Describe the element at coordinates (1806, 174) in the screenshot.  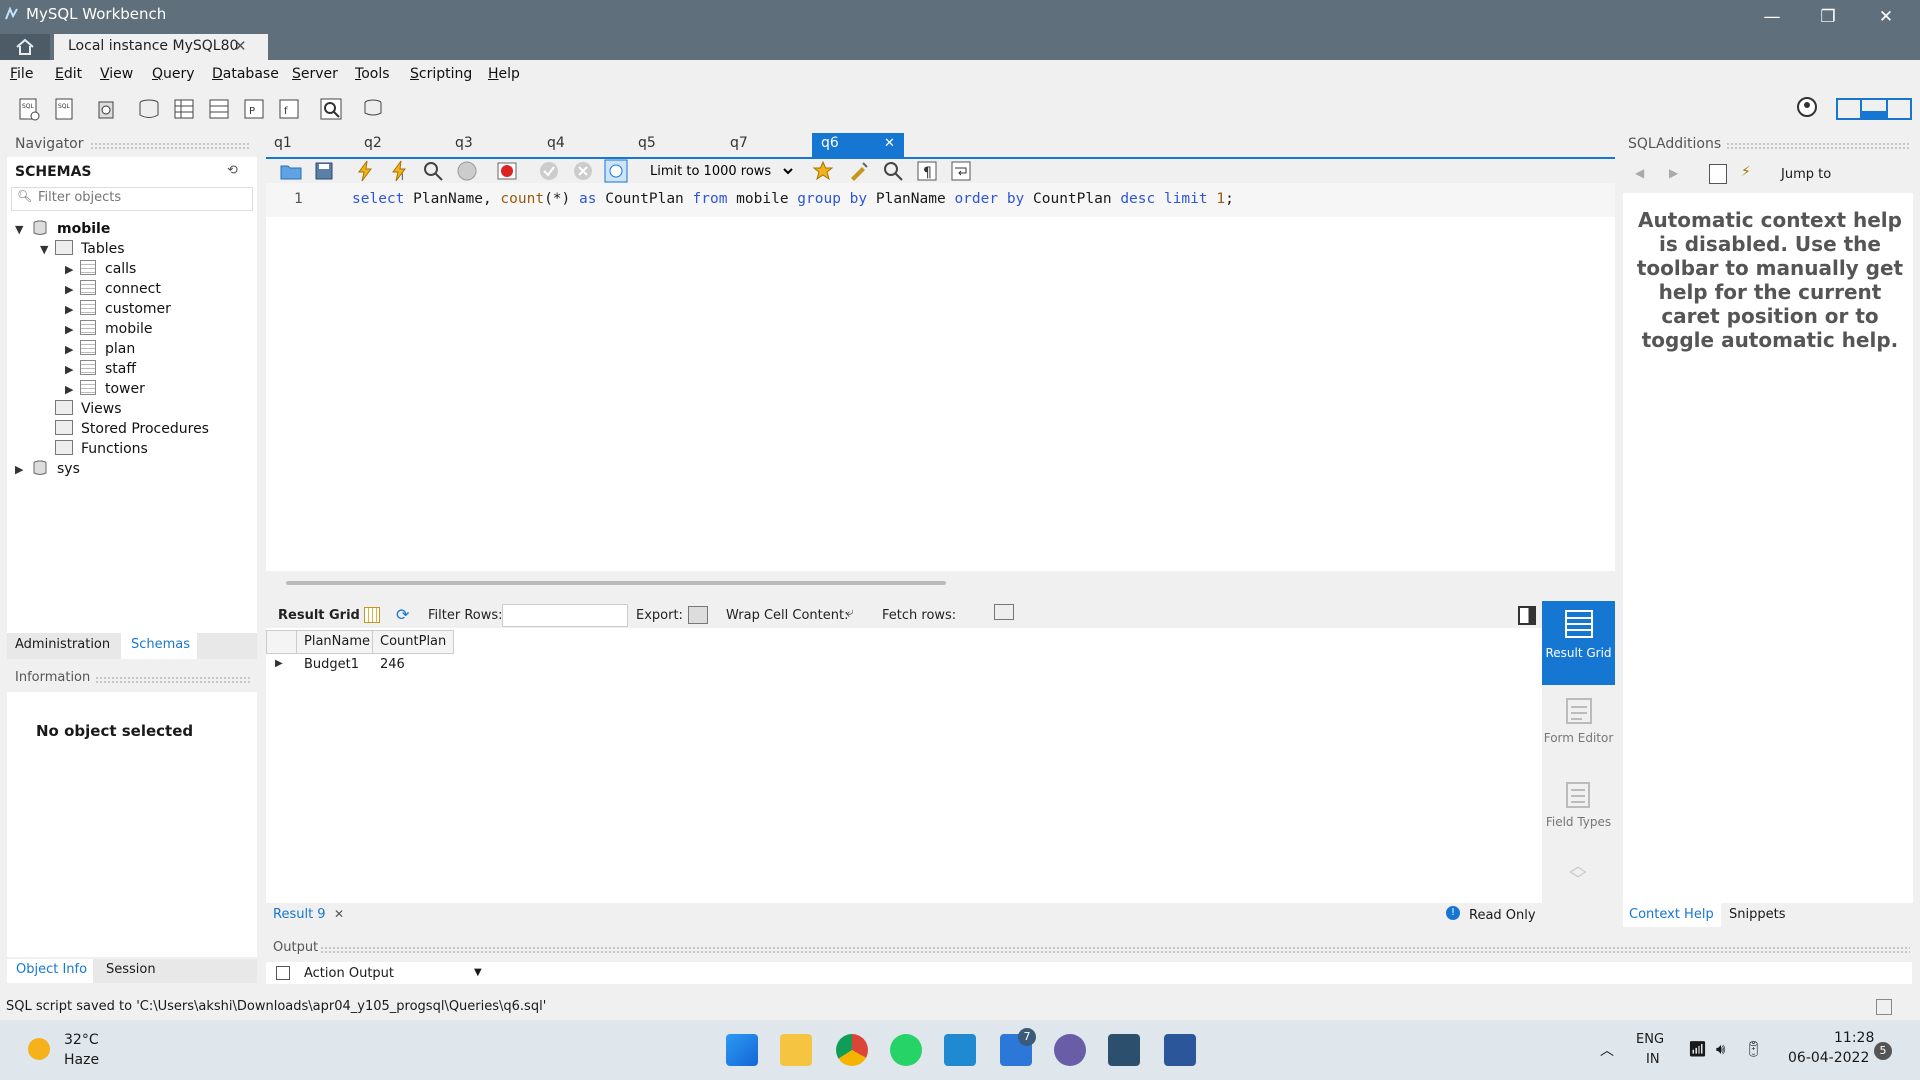
I see `jump-to-label: Jump to` at that location.